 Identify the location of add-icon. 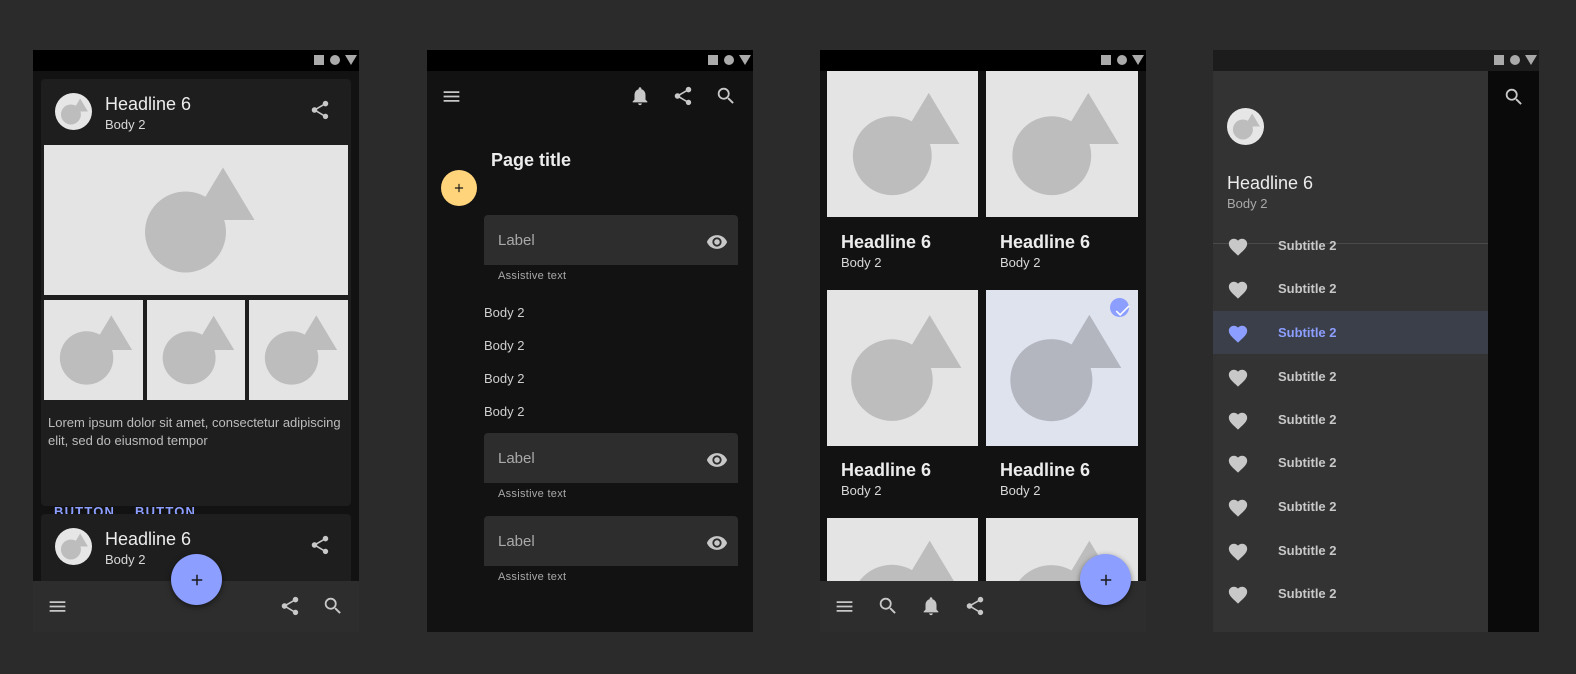
(1106, 580).